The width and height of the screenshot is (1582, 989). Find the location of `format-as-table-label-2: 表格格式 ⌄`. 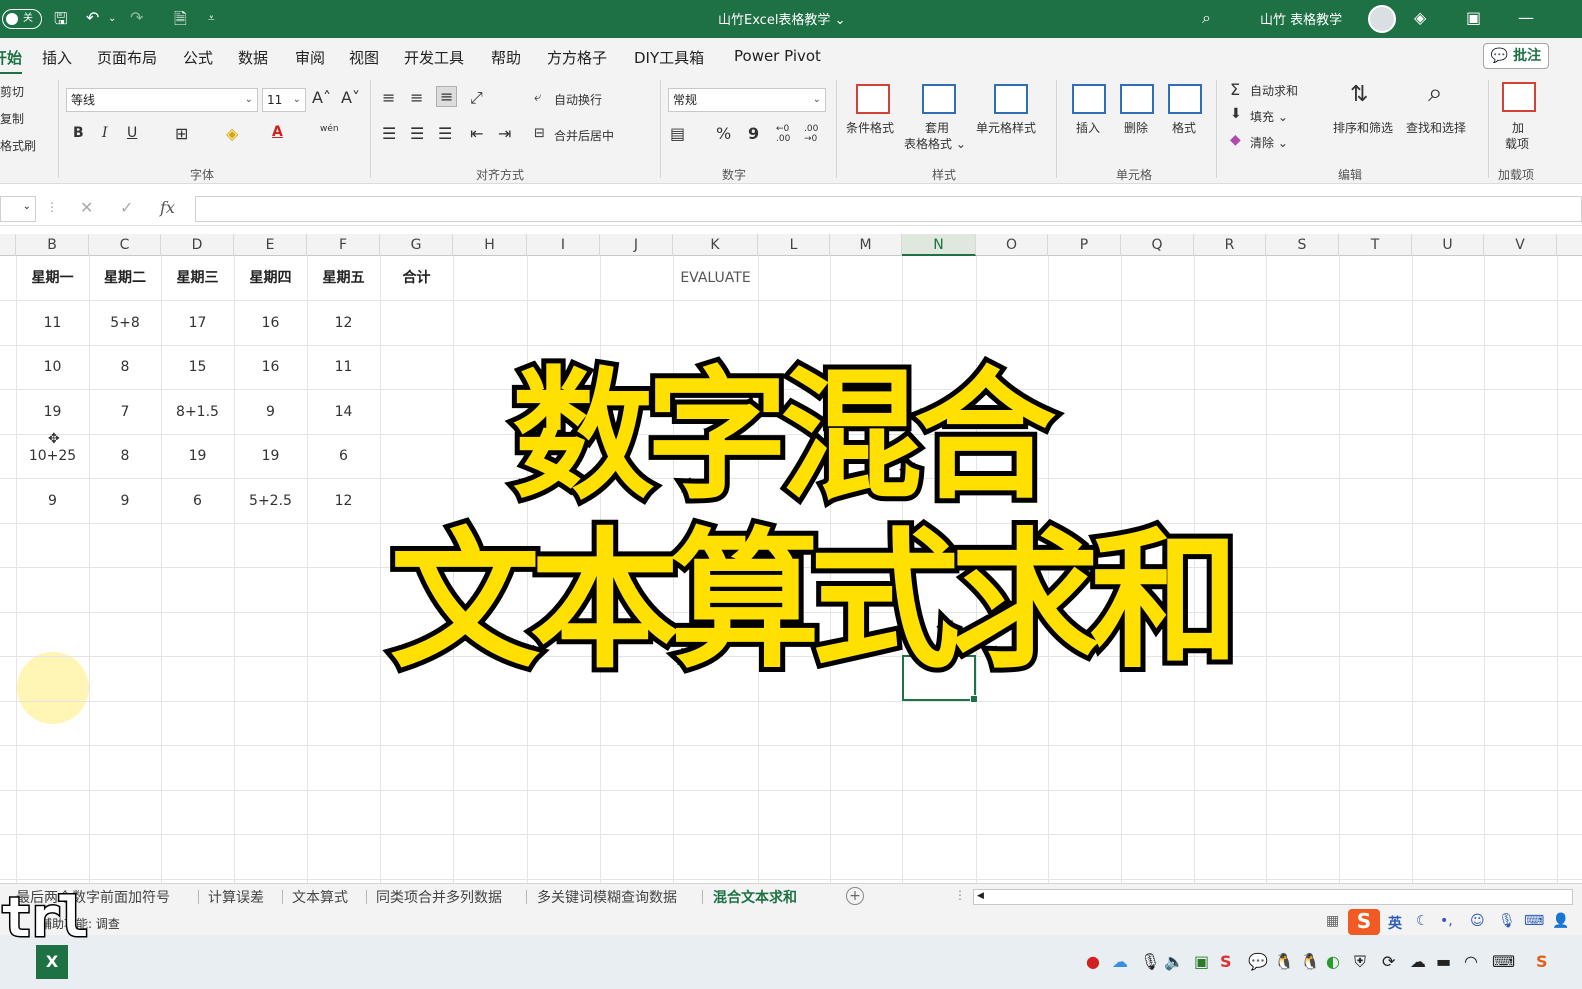

format-as-table-label-2: 表格格式 ⌄ is located at coordinates (935, 143).